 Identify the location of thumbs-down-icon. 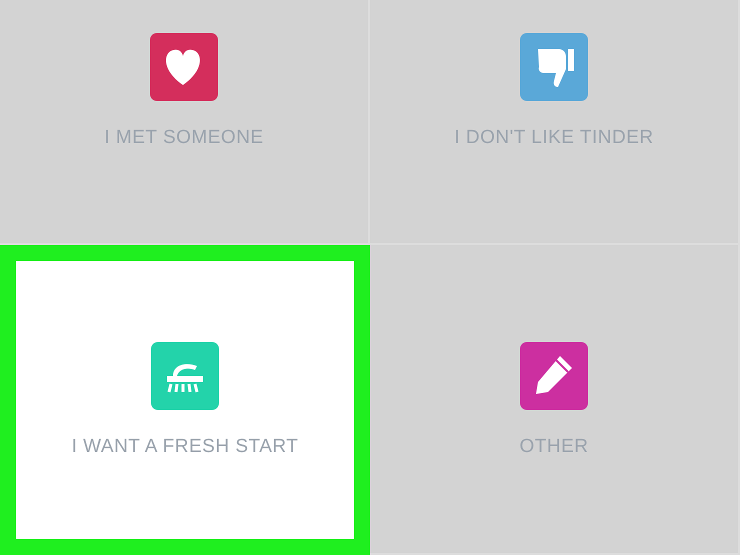
(554, 67).